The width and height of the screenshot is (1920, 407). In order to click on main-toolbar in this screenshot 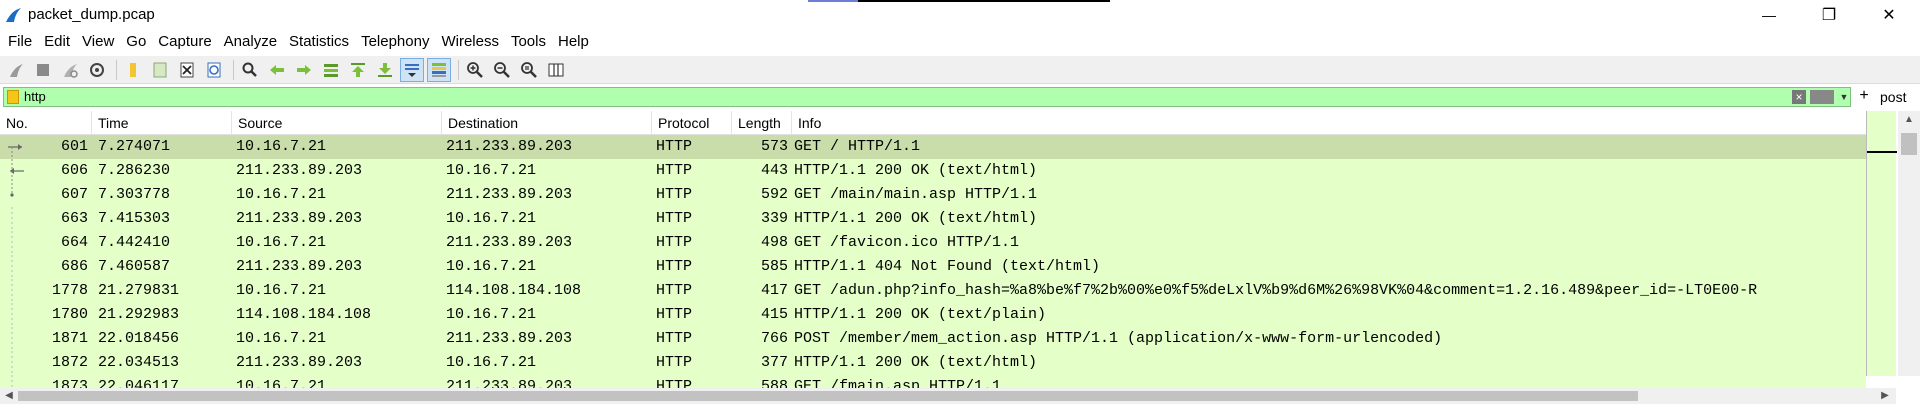, I will do `click(960, 70)`.